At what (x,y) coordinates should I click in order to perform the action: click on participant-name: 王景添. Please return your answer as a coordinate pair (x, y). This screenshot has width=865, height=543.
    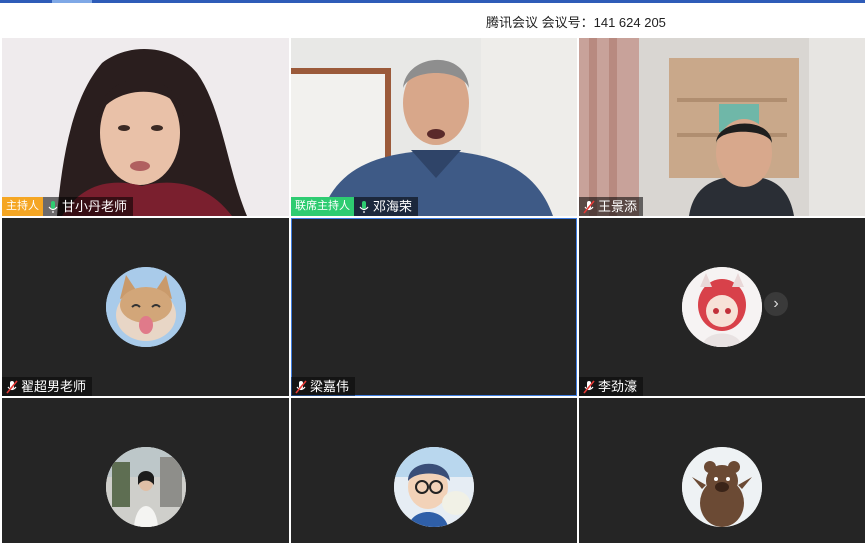
    Looking at the image, I should click on (618, 206).